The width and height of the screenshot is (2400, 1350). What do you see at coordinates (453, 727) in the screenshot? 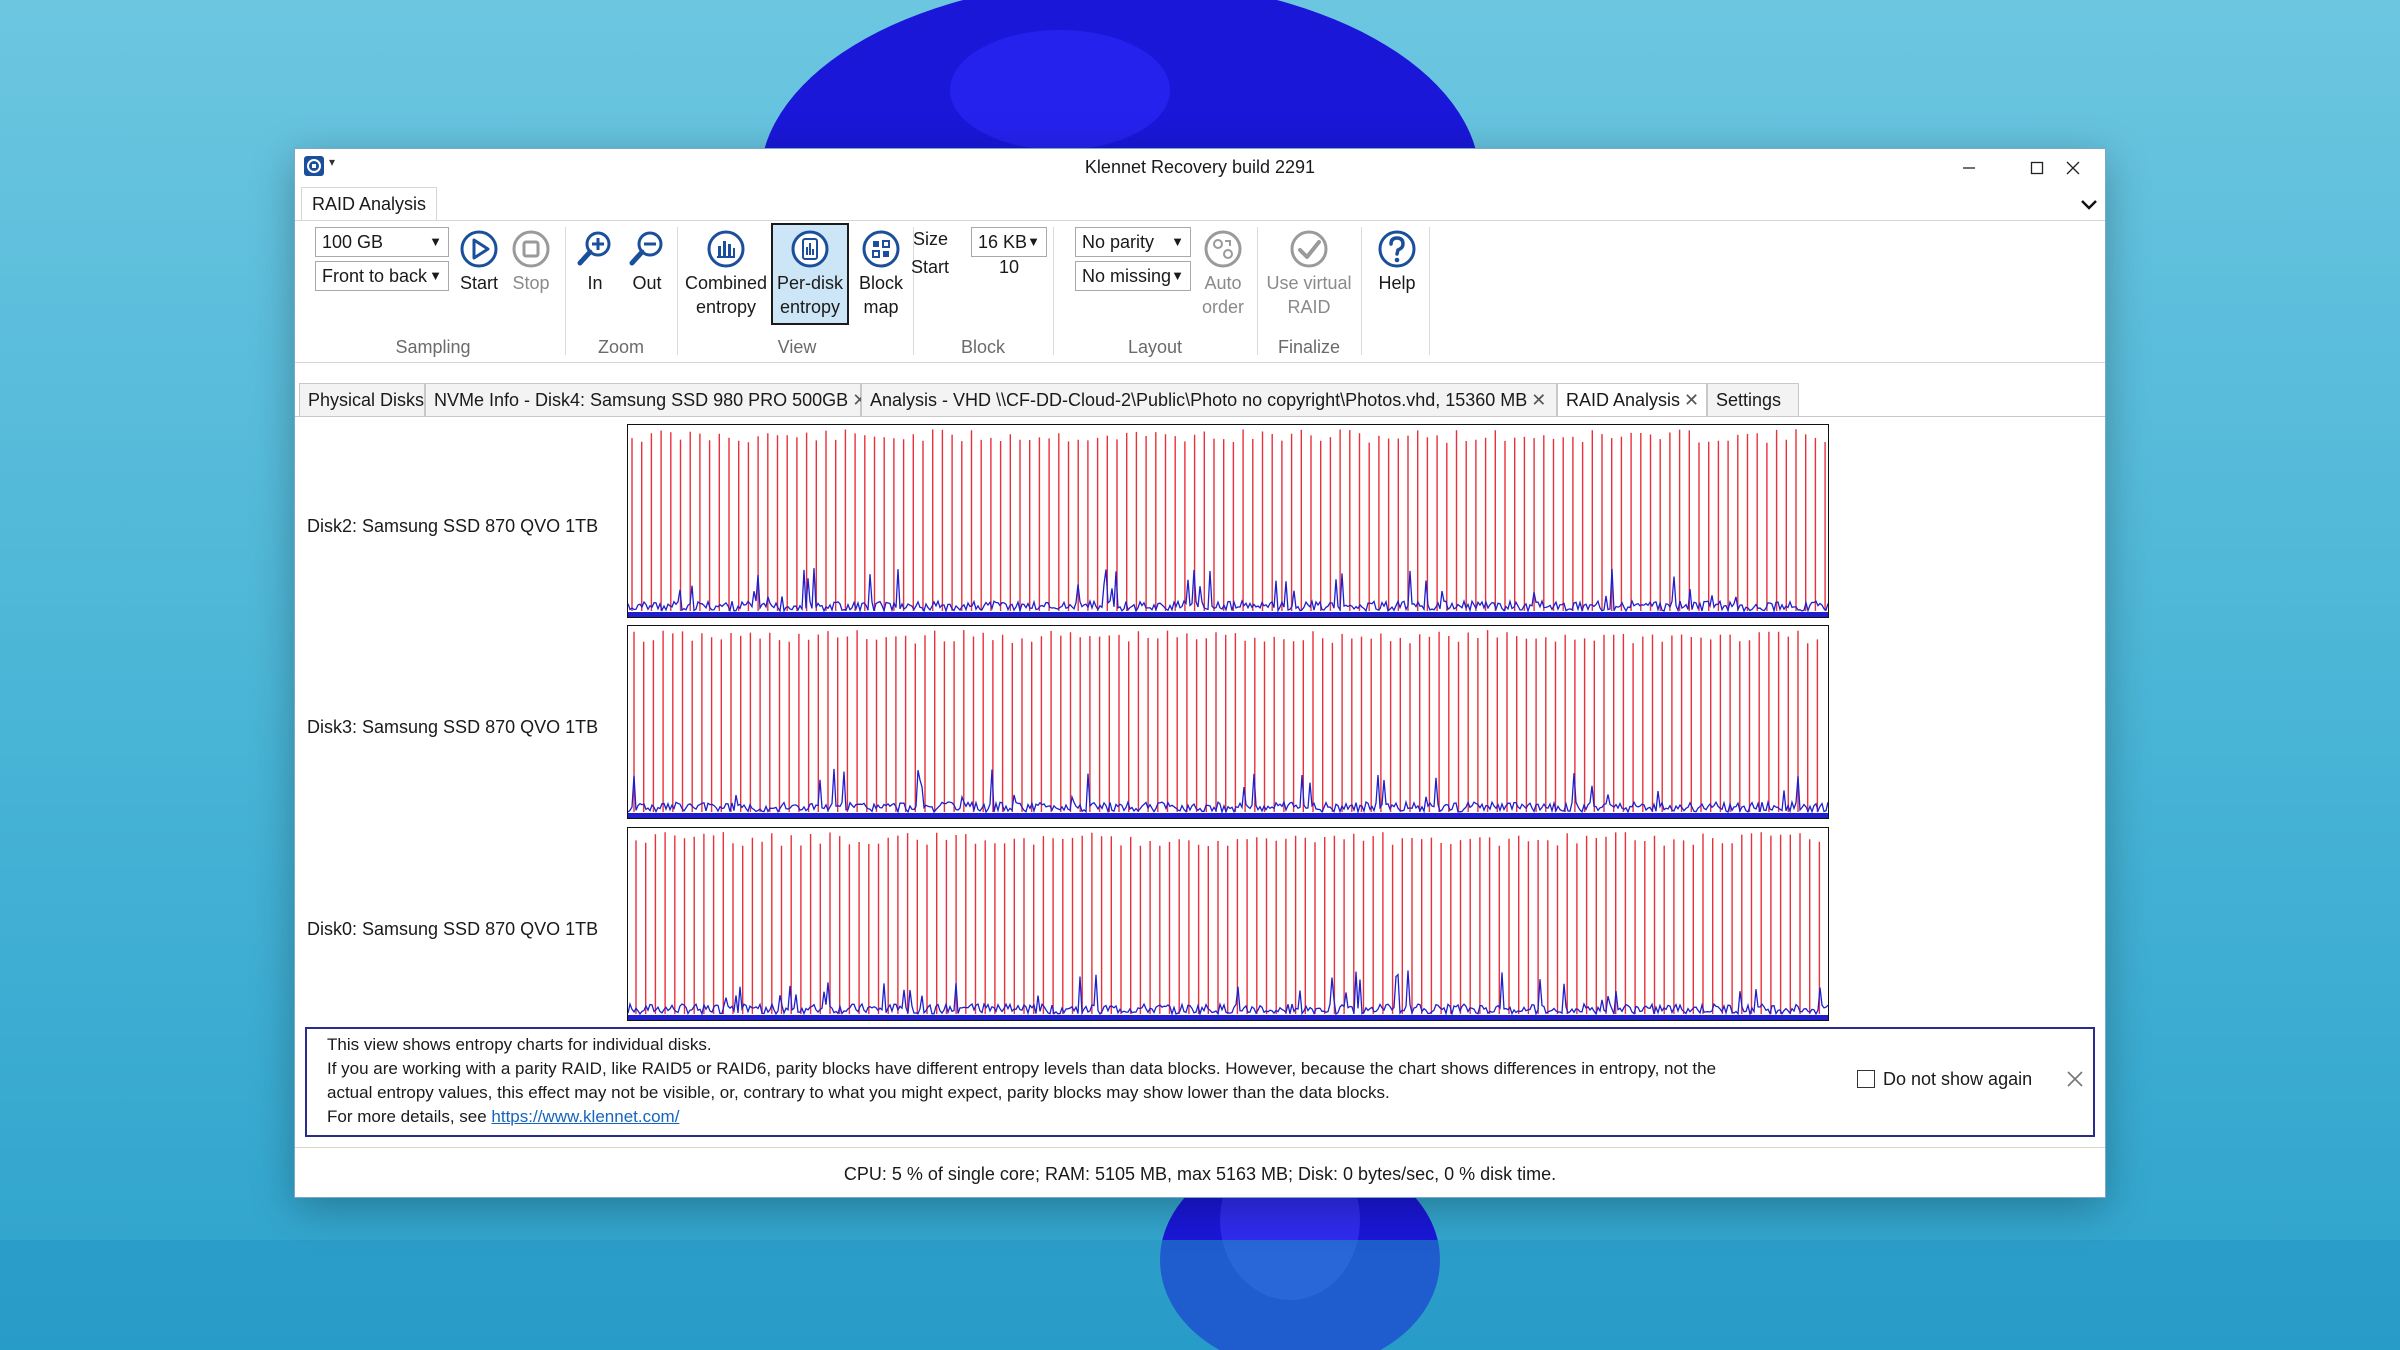
I see `disk-label: Disk3: Samsung SSD 870 QVO 1TB` at bounding box center [453, 727].